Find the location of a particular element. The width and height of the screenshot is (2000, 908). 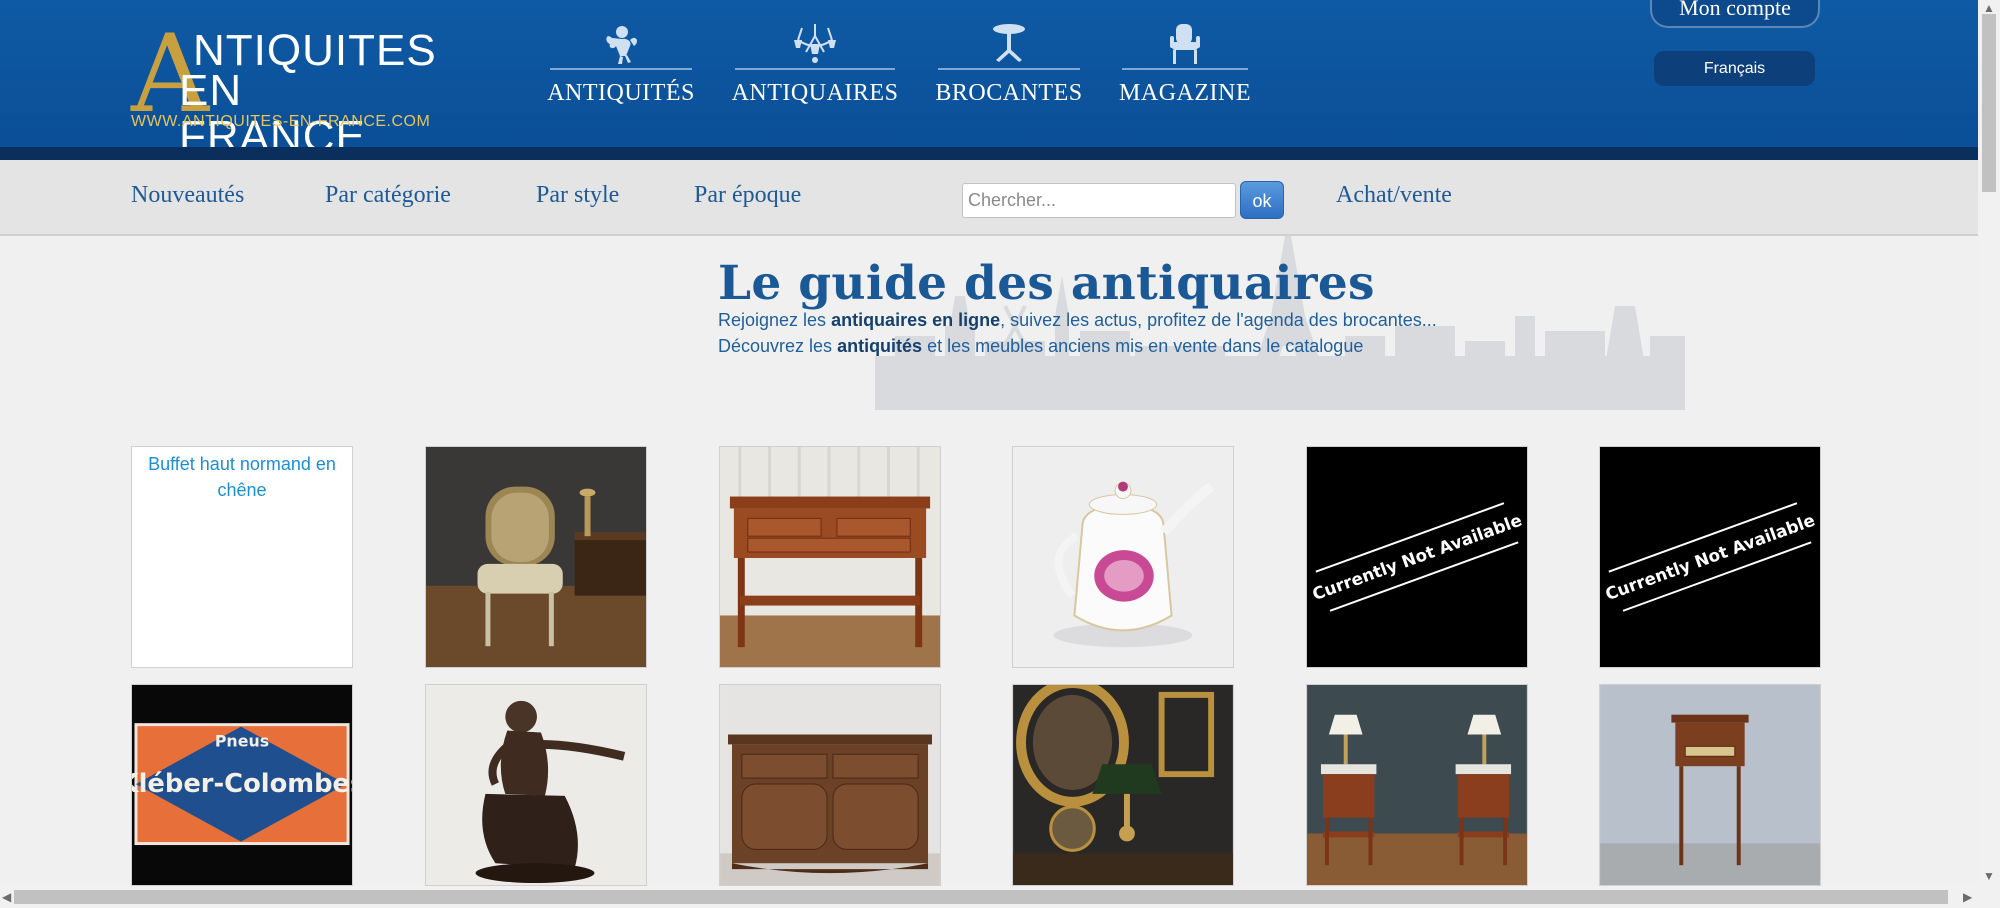

nav-link-par-categorie: Par catégorie is located at coordinates (388, 195).